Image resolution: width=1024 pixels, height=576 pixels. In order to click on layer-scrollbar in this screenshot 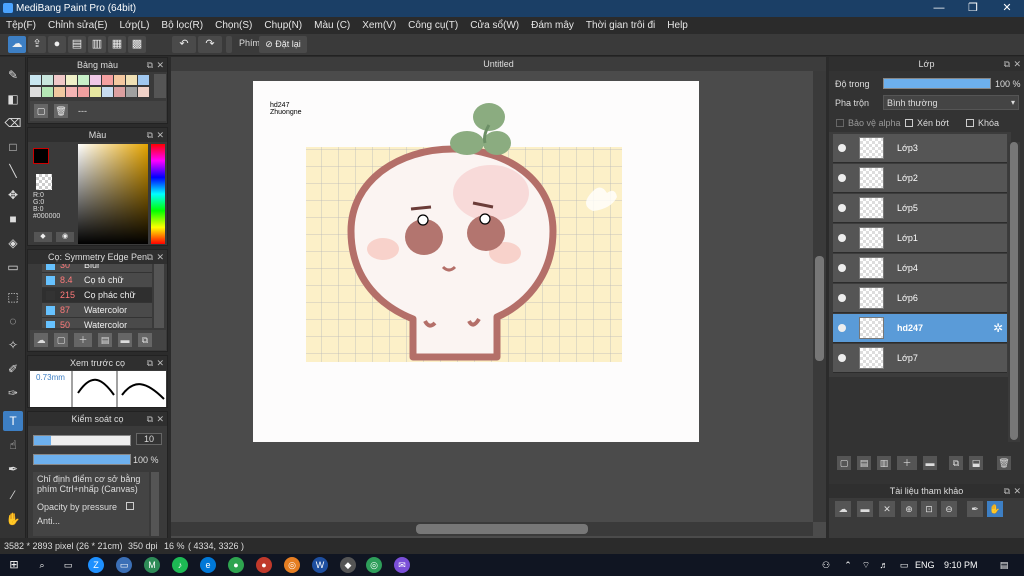, I will do `click(1014, 292)`.